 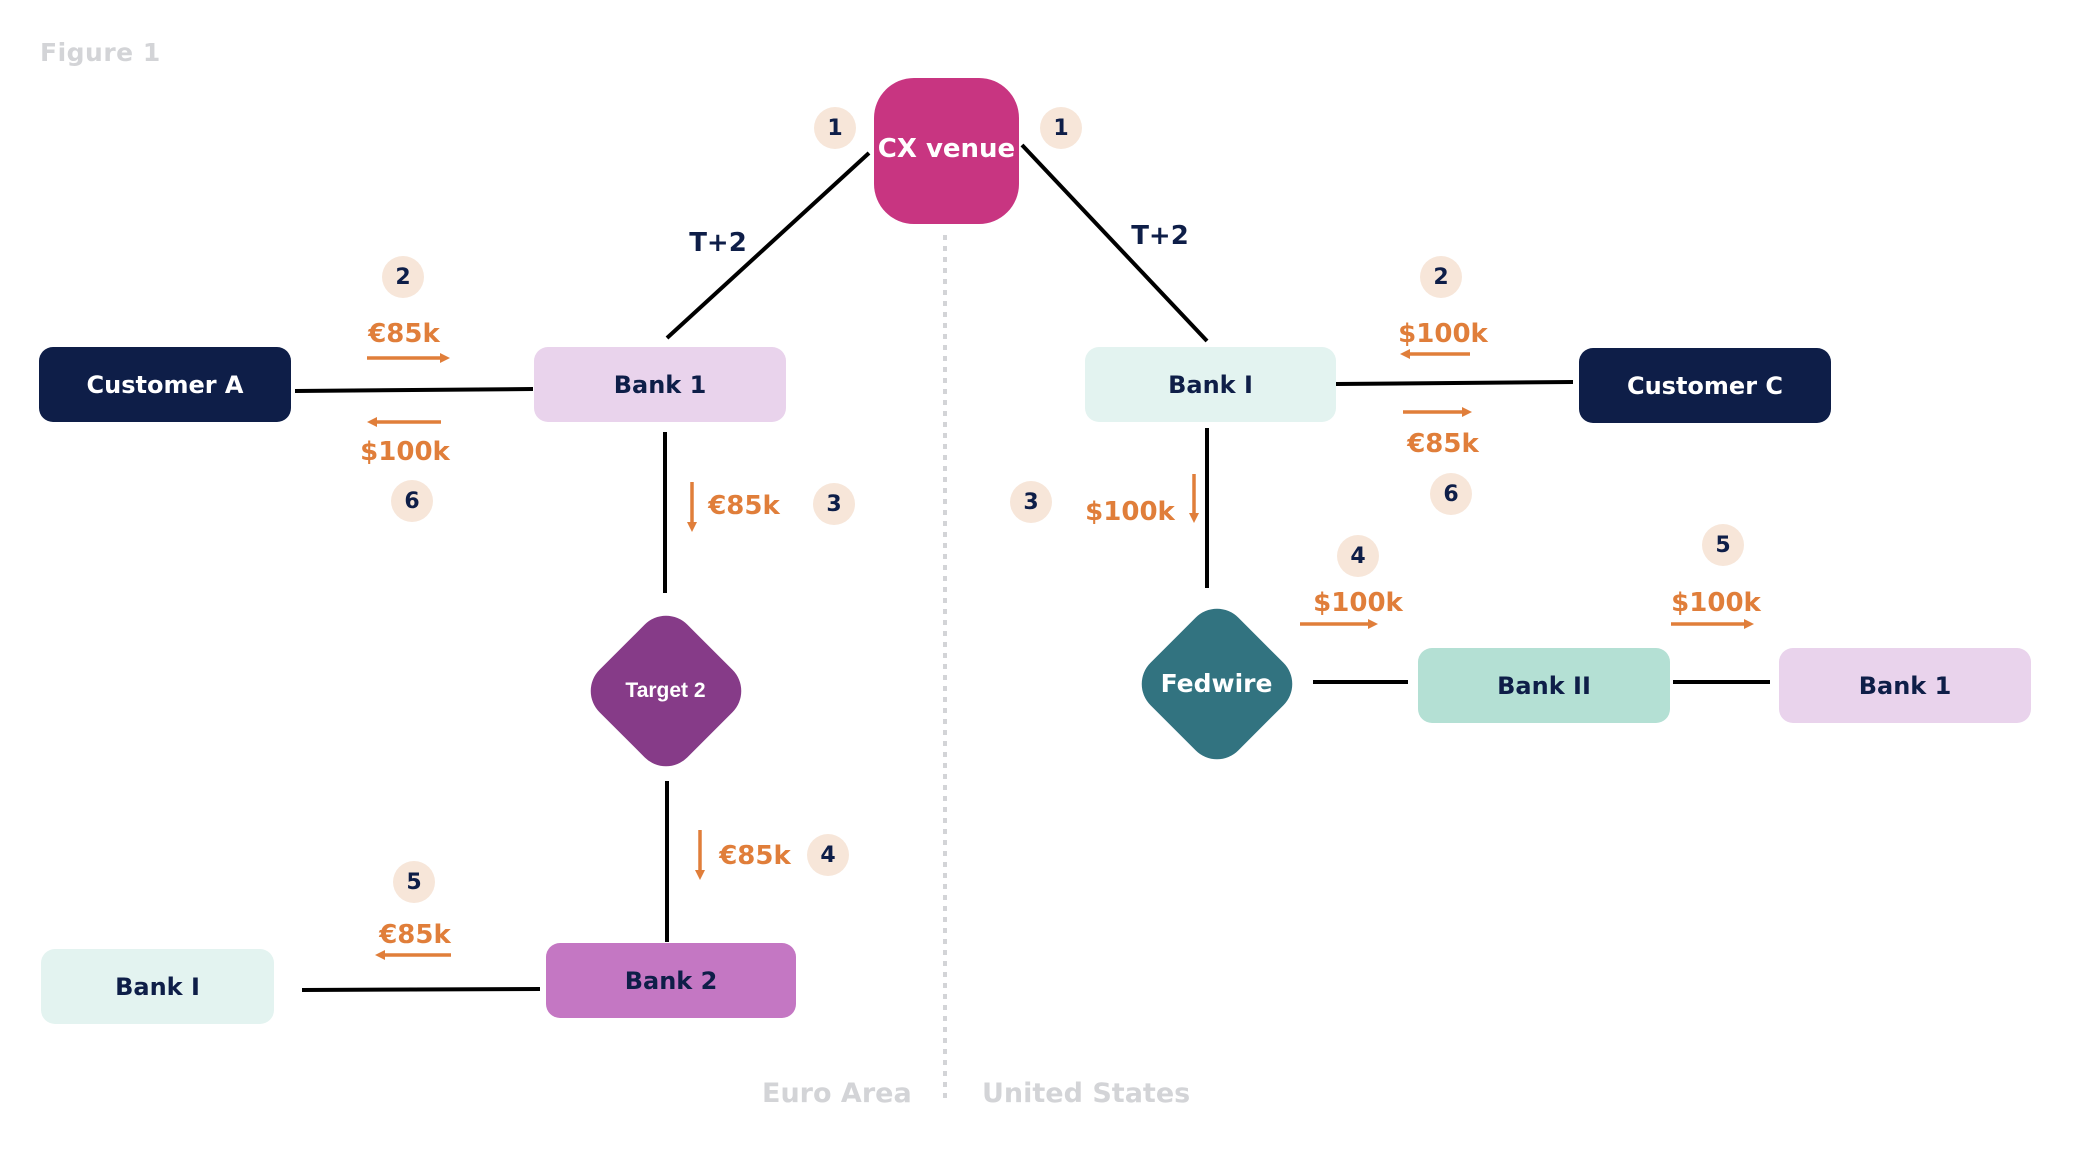 What do you see at coordinates (1441, 277) in the screenshot?
I see `step-badge-2-us: 2` at bounding box center [1441, 277].